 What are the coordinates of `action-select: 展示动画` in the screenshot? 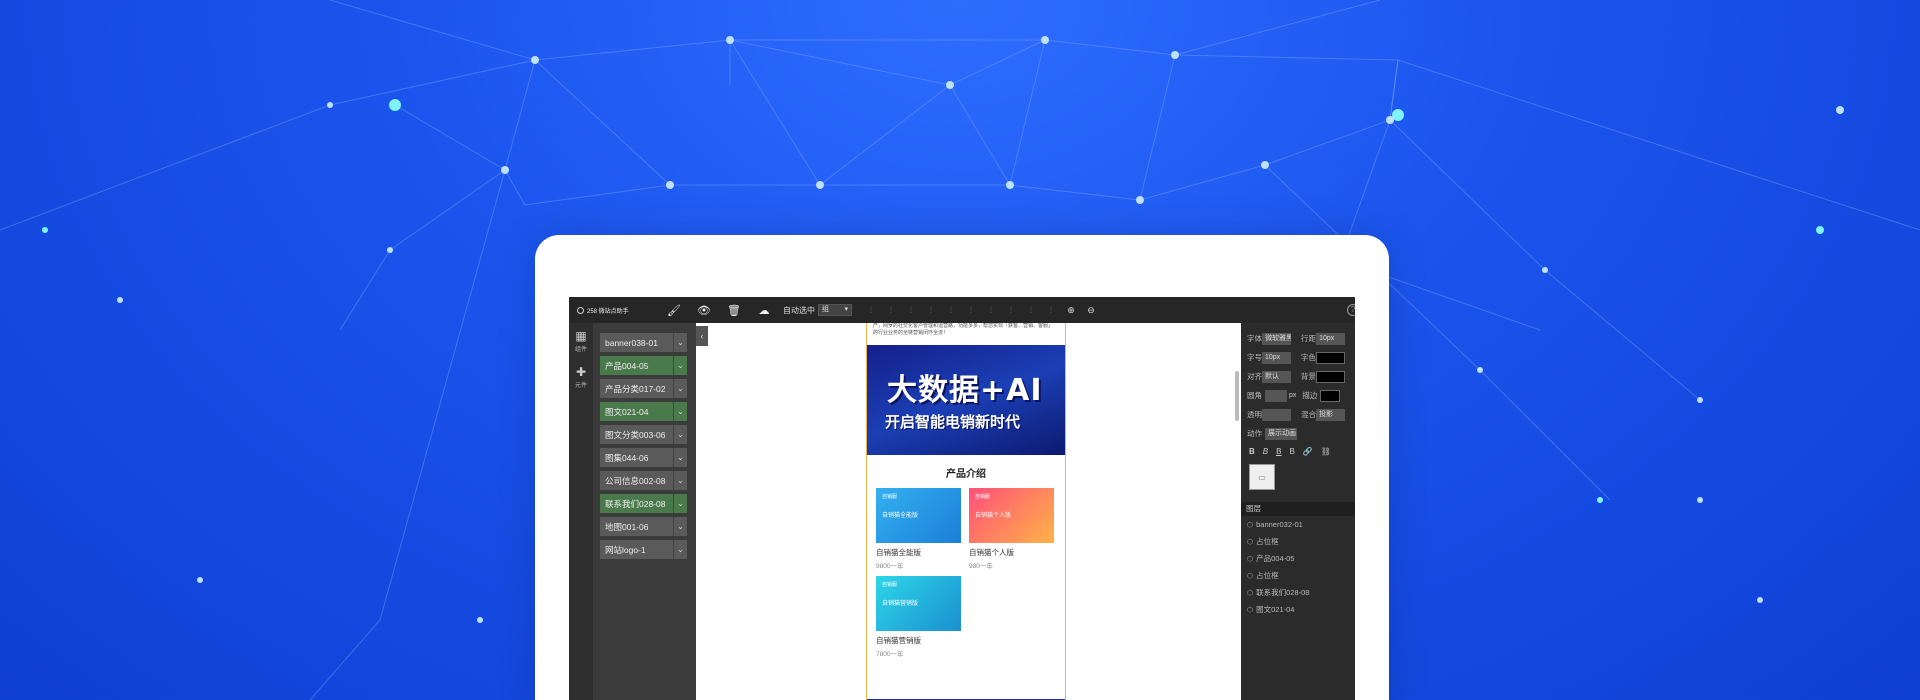 It's located at (1281, 433).